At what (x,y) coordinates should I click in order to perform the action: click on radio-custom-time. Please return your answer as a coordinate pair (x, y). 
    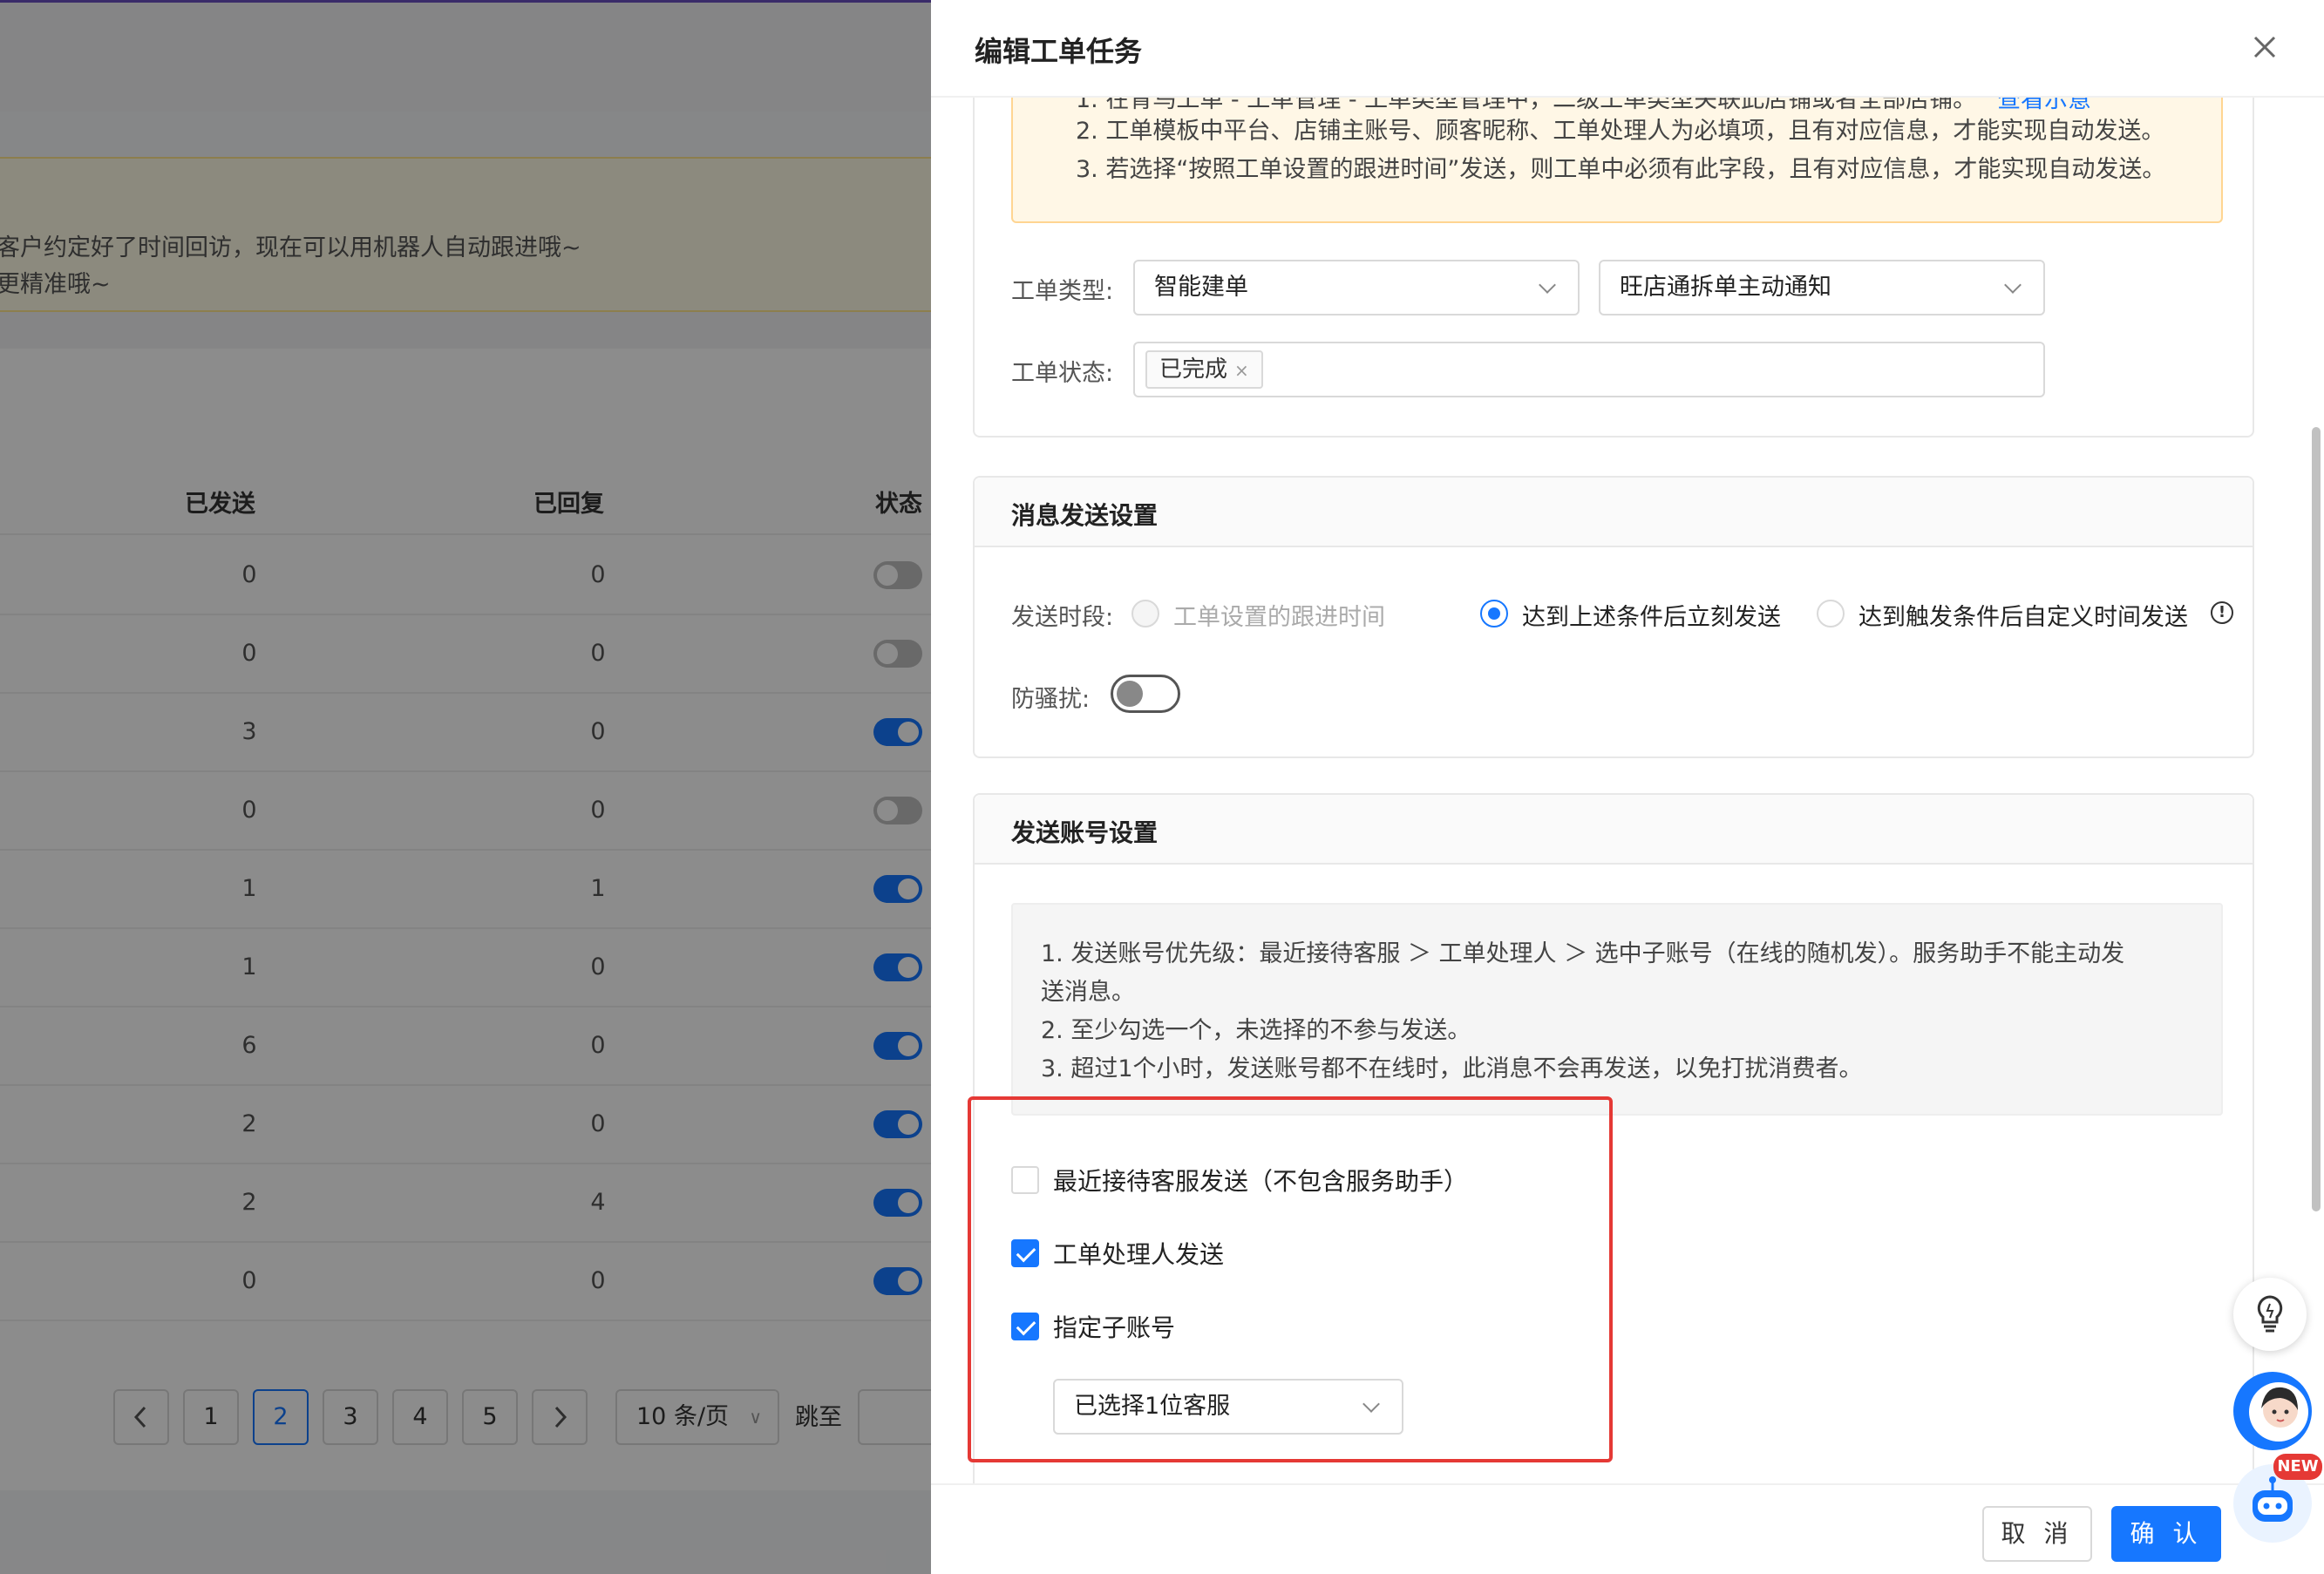
    Looking at the image, I should click on (1831, 614).